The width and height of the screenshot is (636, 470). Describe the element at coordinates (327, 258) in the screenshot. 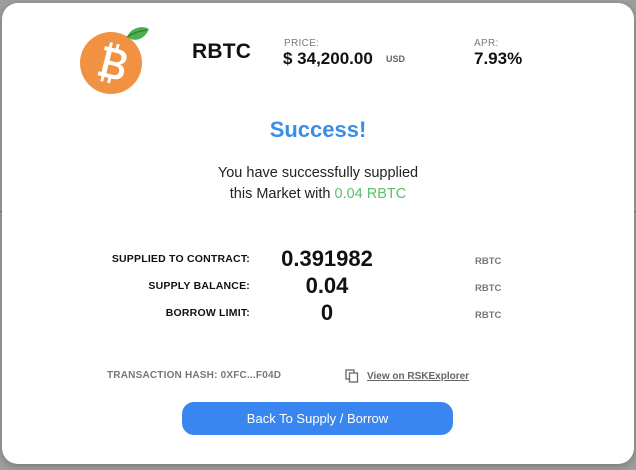

I see `supplied-to-contract-value: 0.391982` at that location.